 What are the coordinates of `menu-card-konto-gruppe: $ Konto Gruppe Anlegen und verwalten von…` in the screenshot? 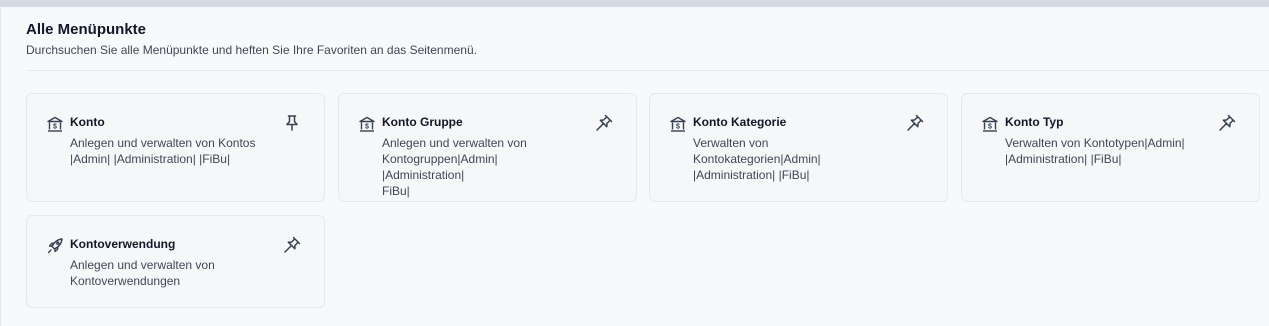 It's located at (487, 147).